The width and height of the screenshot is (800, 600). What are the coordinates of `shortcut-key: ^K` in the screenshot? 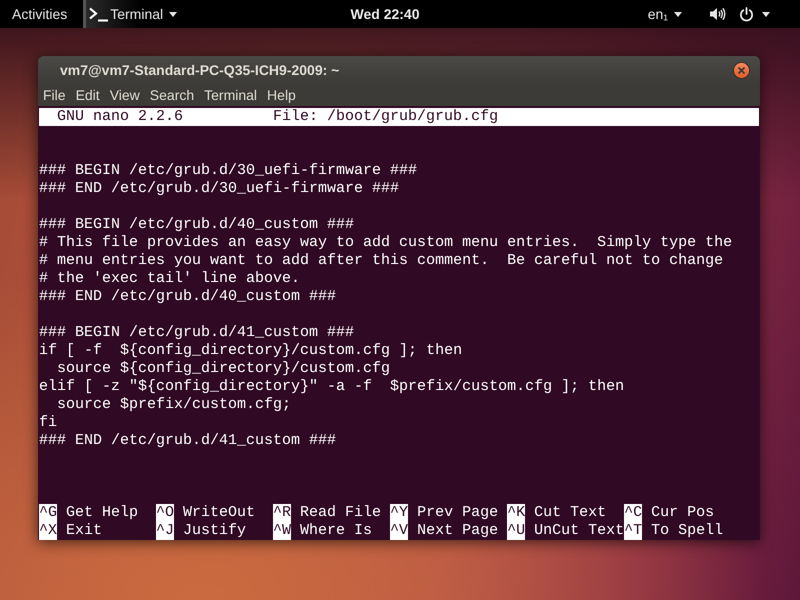 It's located at (516, 513).